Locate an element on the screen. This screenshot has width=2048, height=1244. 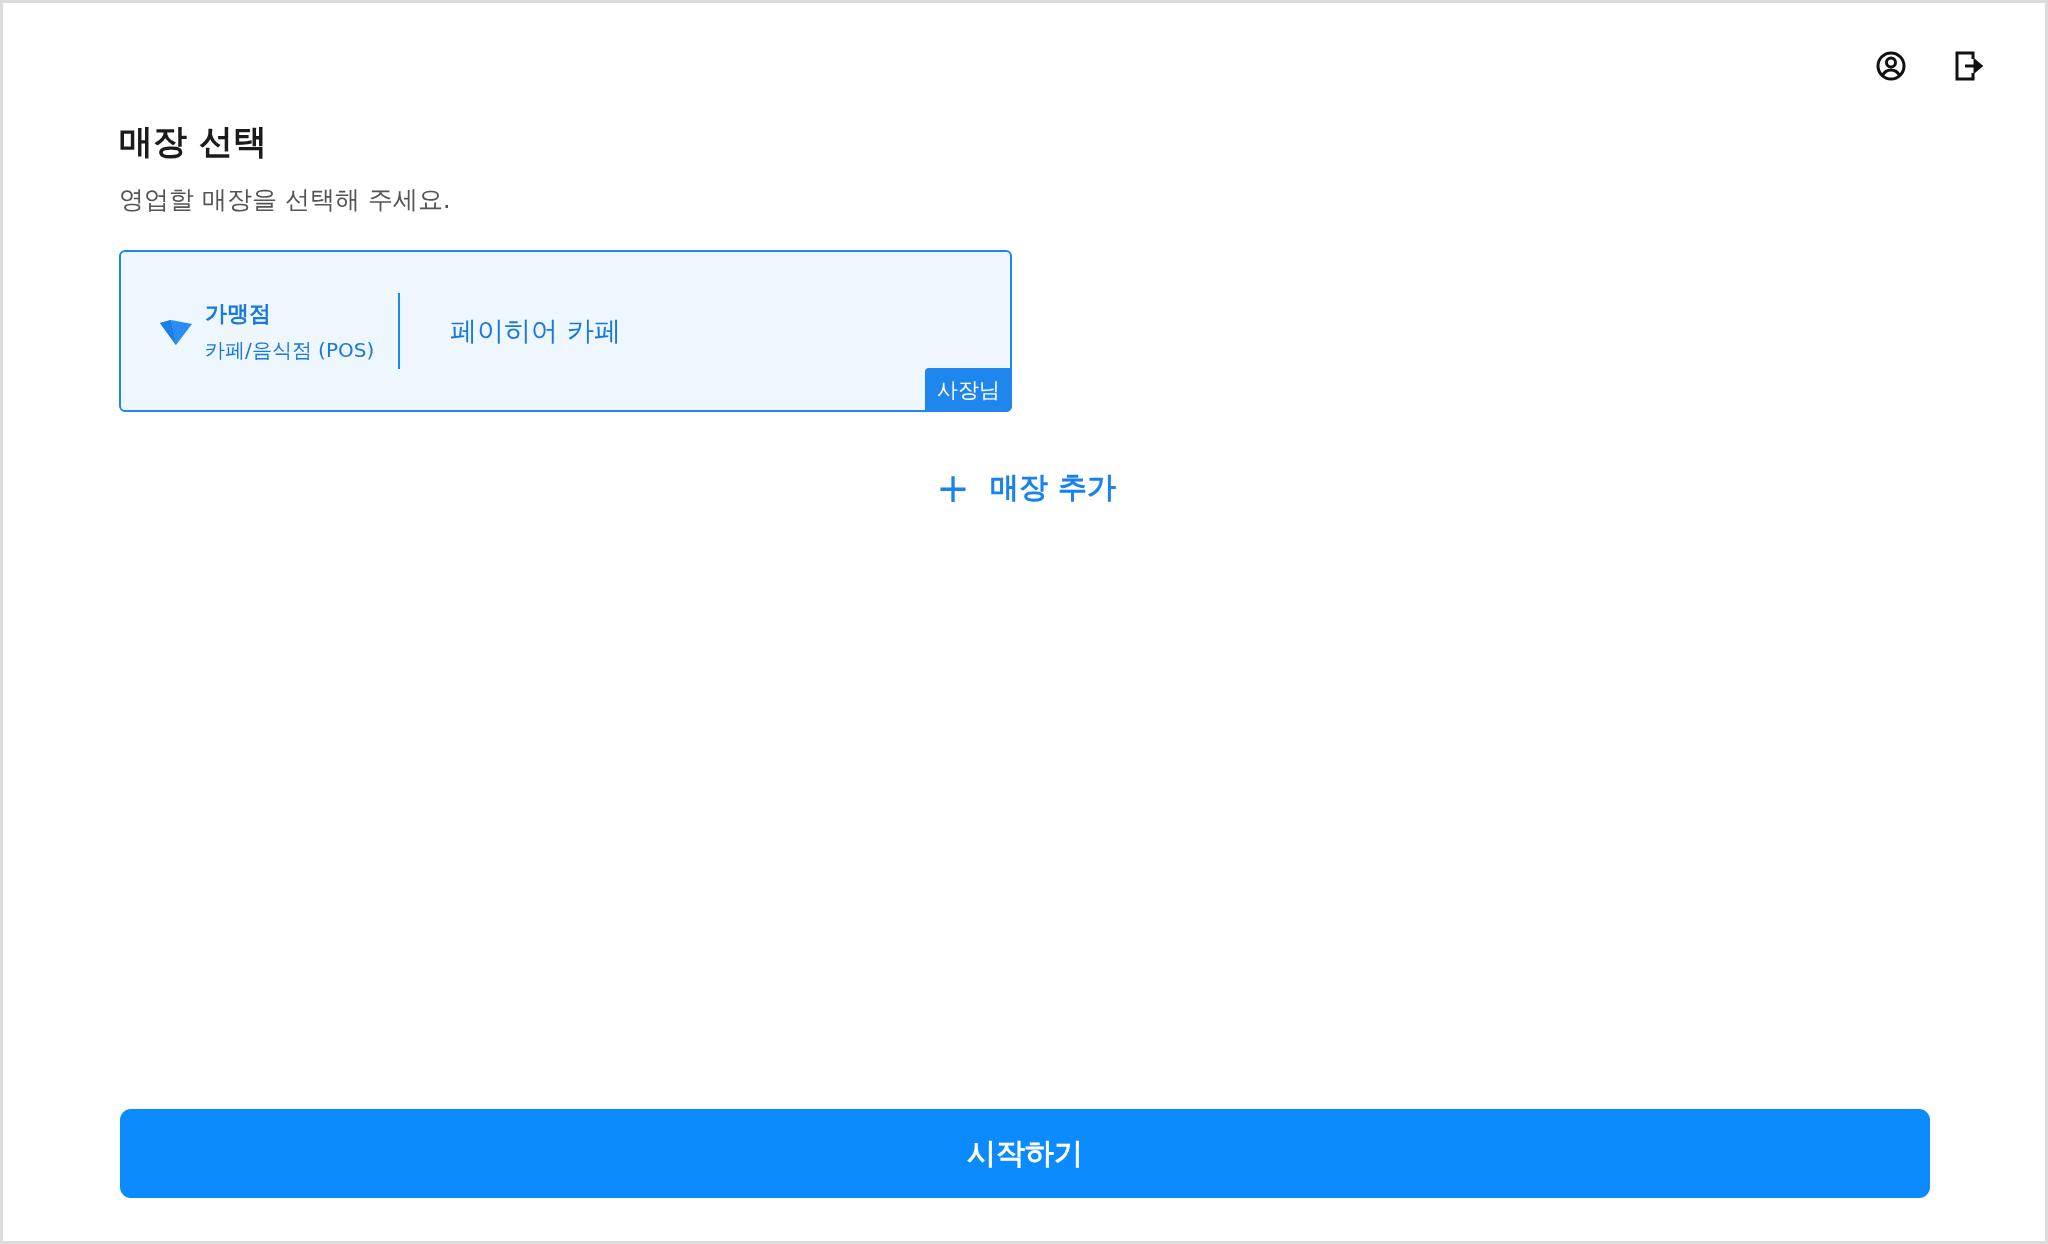
account-icon is located at coordinates (1891, 66).